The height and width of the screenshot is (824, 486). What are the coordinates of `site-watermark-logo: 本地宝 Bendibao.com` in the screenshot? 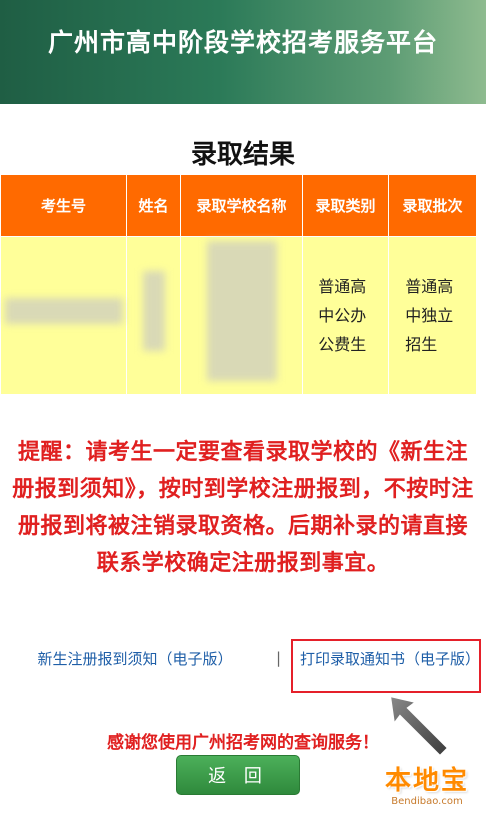 It's located at (427, 792).